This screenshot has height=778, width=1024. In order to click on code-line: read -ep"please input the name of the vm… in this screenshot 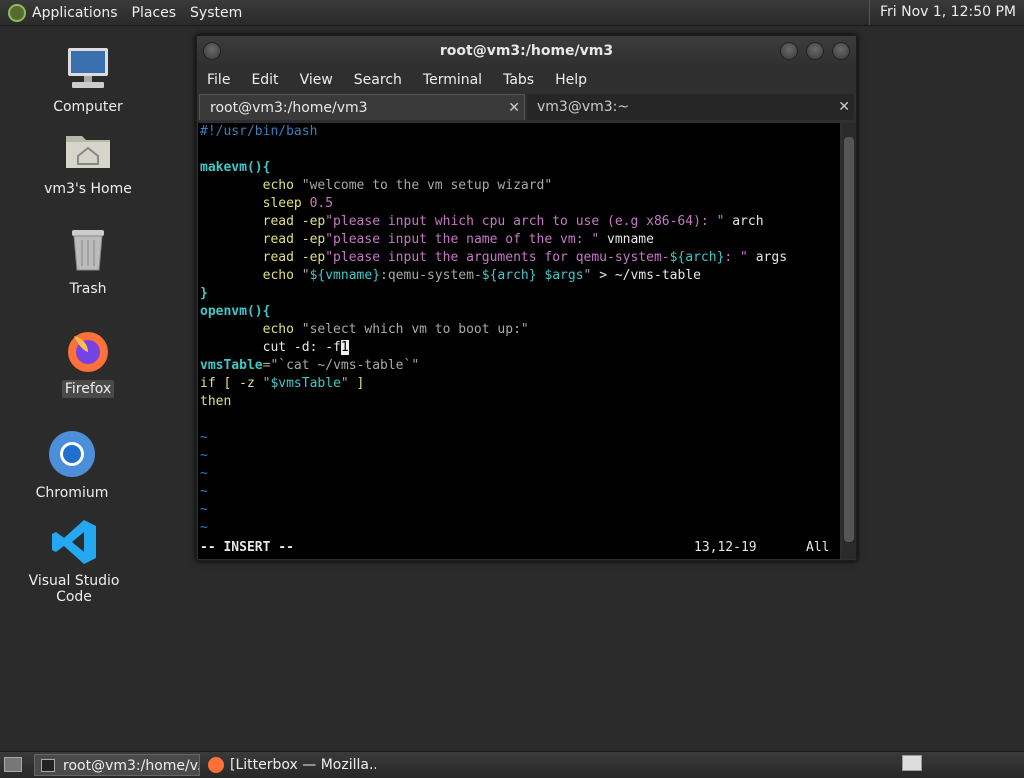, I will do `click(427, 239)`.